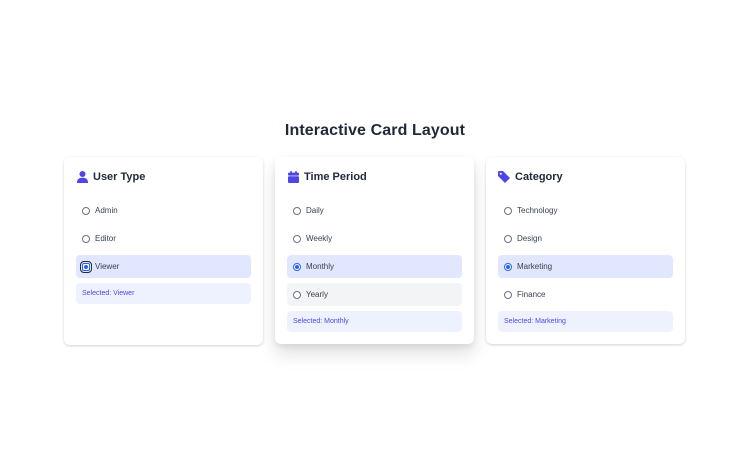 The height and width of the screenshot is (469, 750). Describe the element at coordinates (535, 266) in the screenshot. I see `option-label: Marketing` at that location.